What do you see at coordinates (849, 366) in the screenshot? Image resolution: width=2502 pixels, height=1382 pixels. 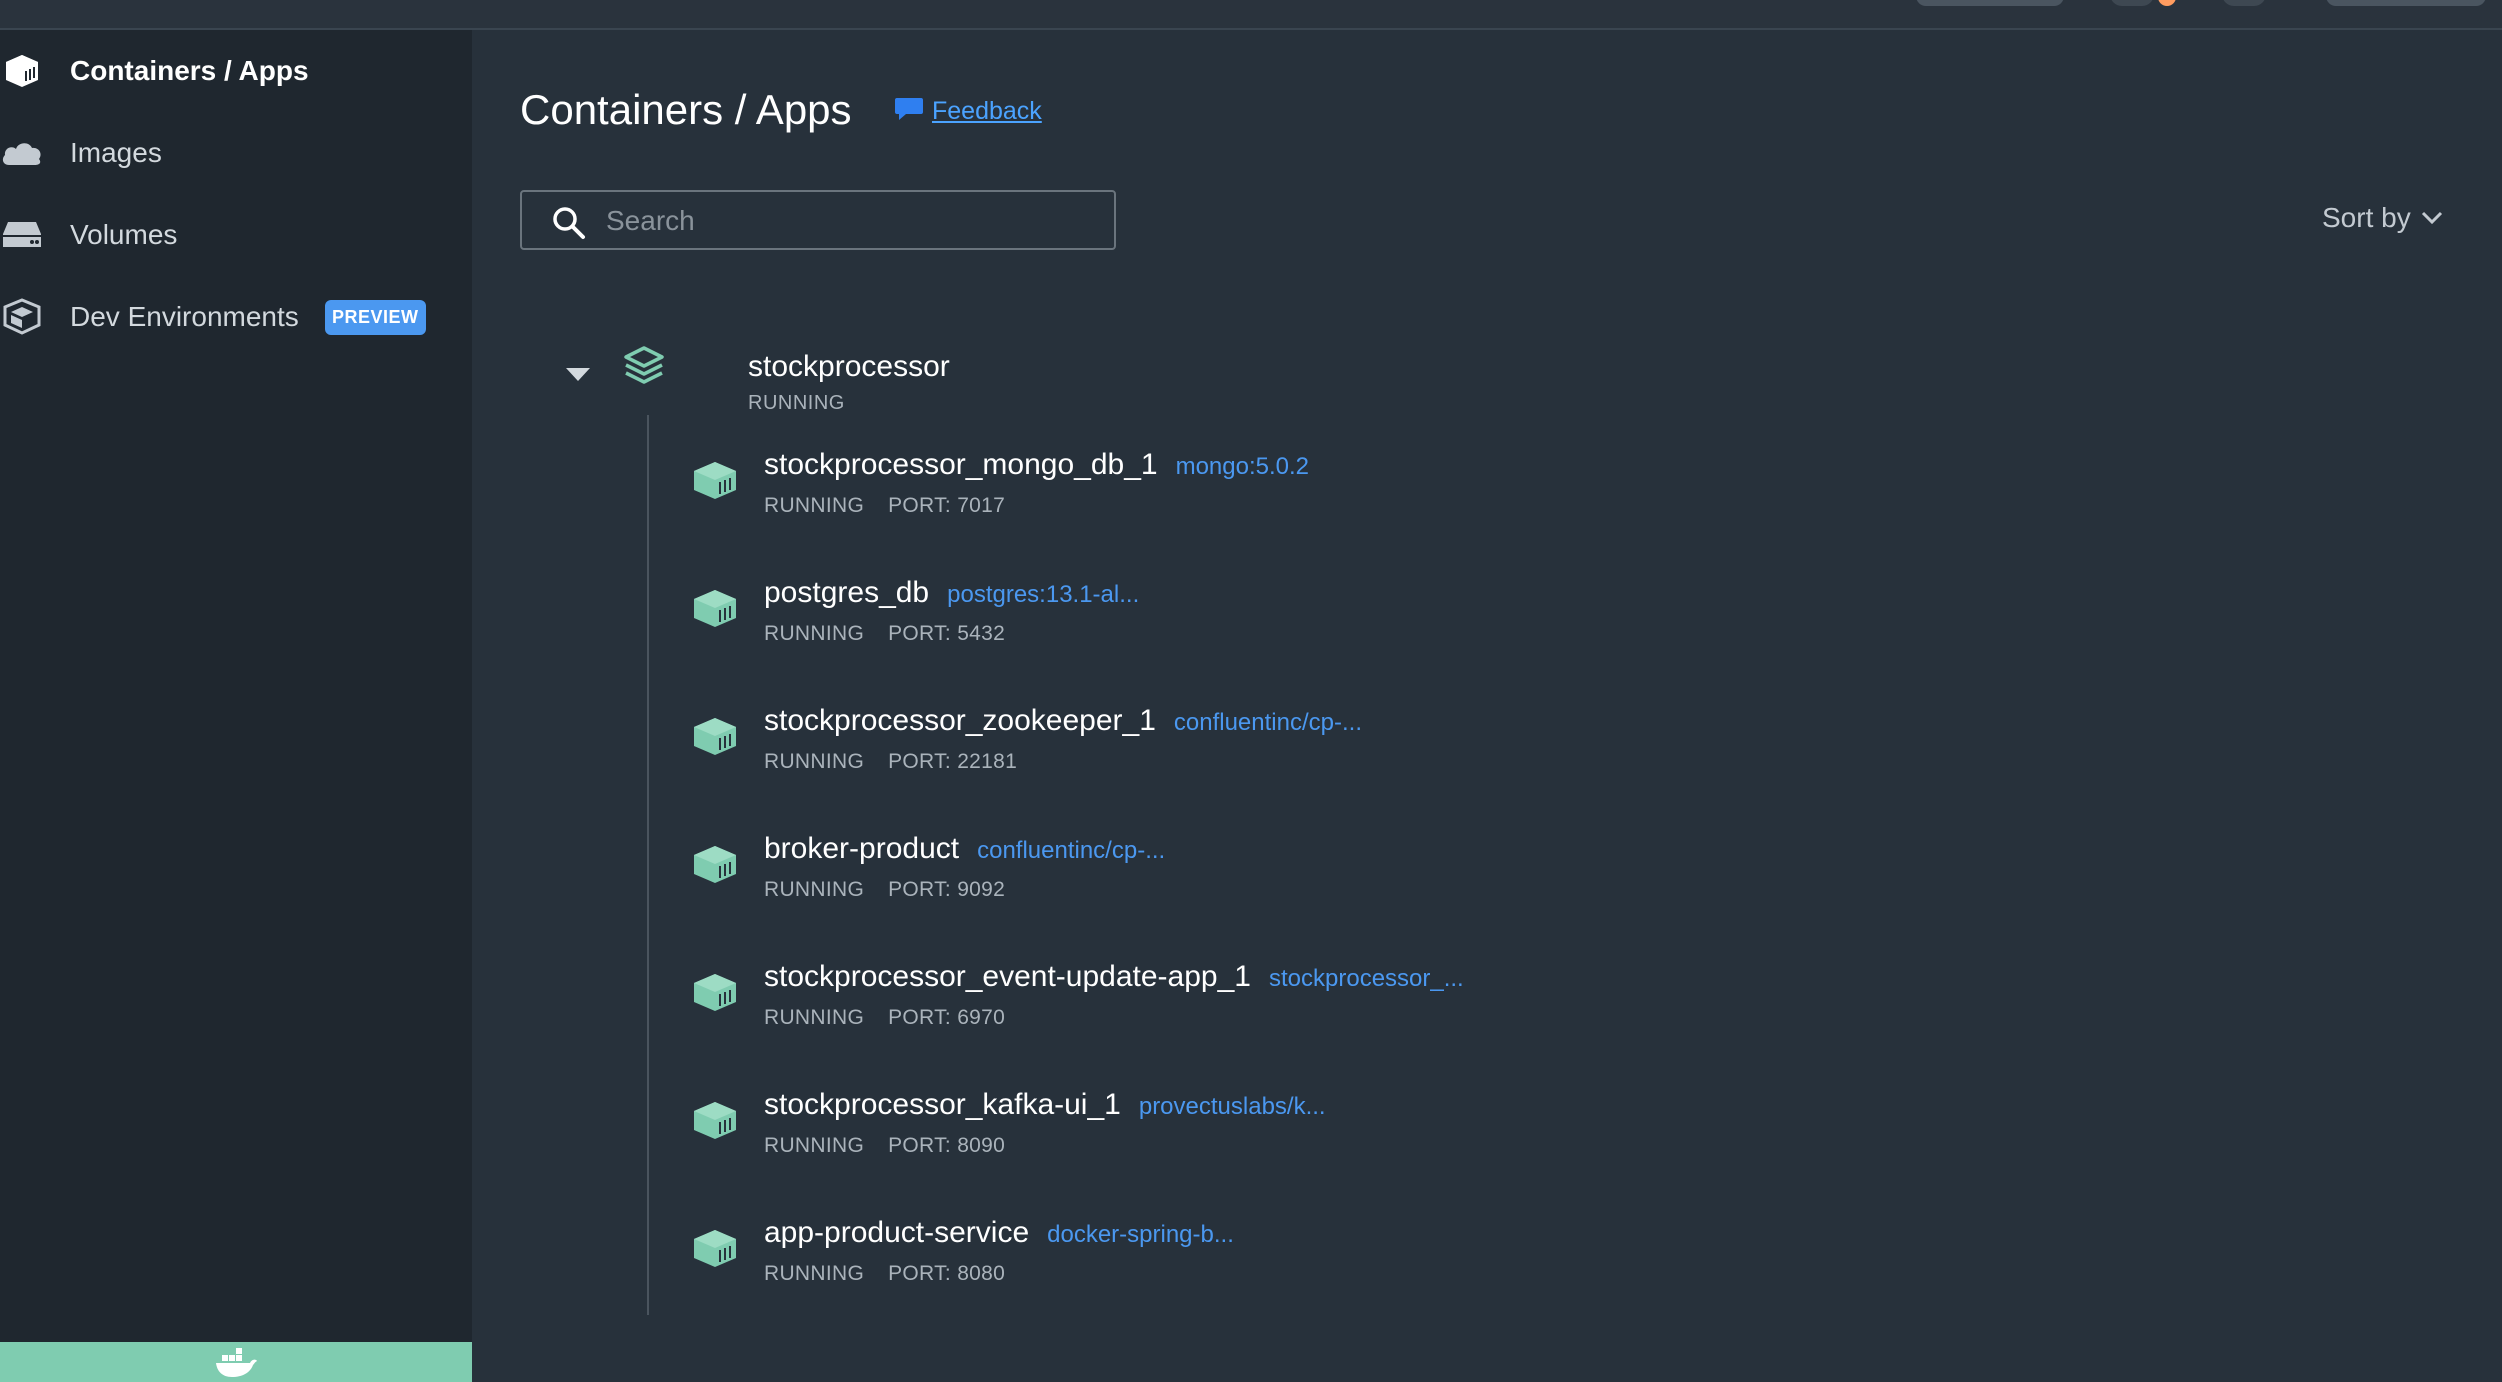 I see `app-group-name: stockprocessor` at bounding box center [849, 366].